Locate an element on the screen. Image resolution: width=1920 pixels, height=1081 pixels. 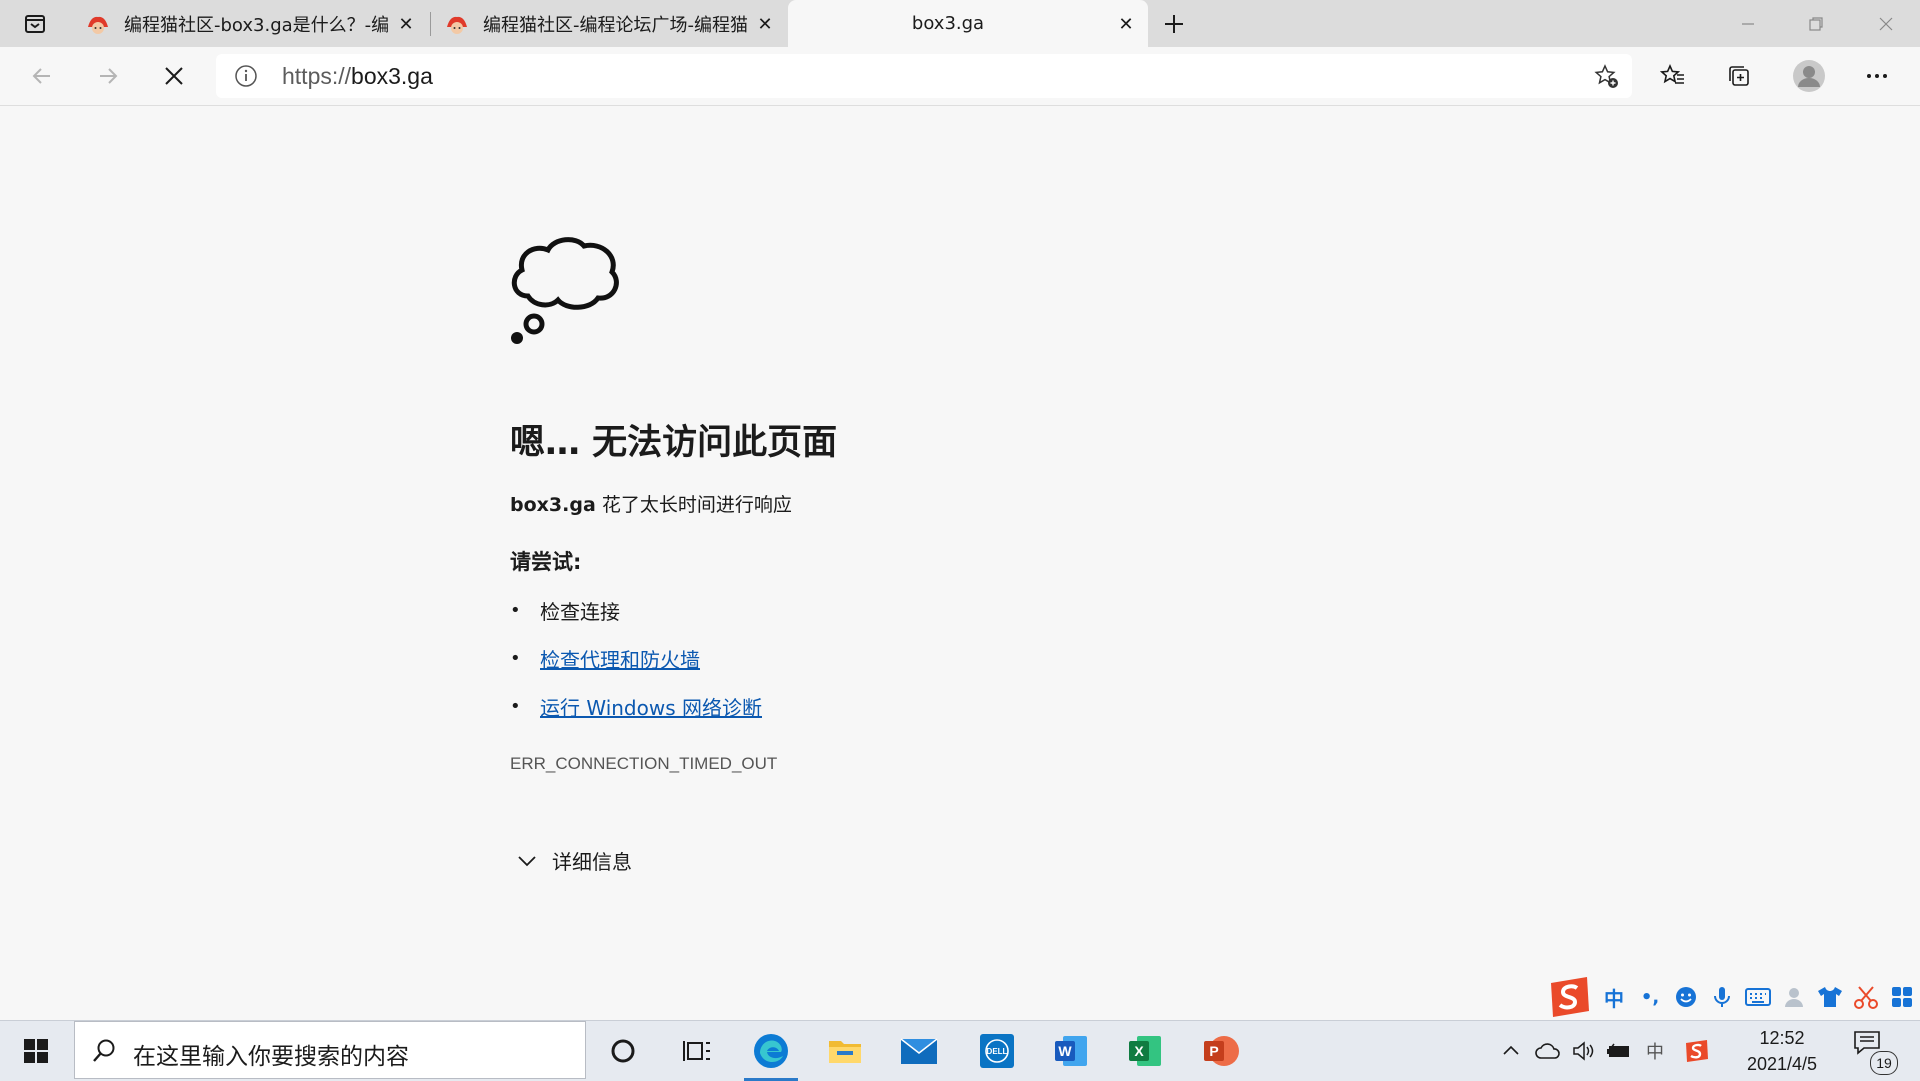
ime-toolbar: 中 •, is located at coordinates (1732, 997).